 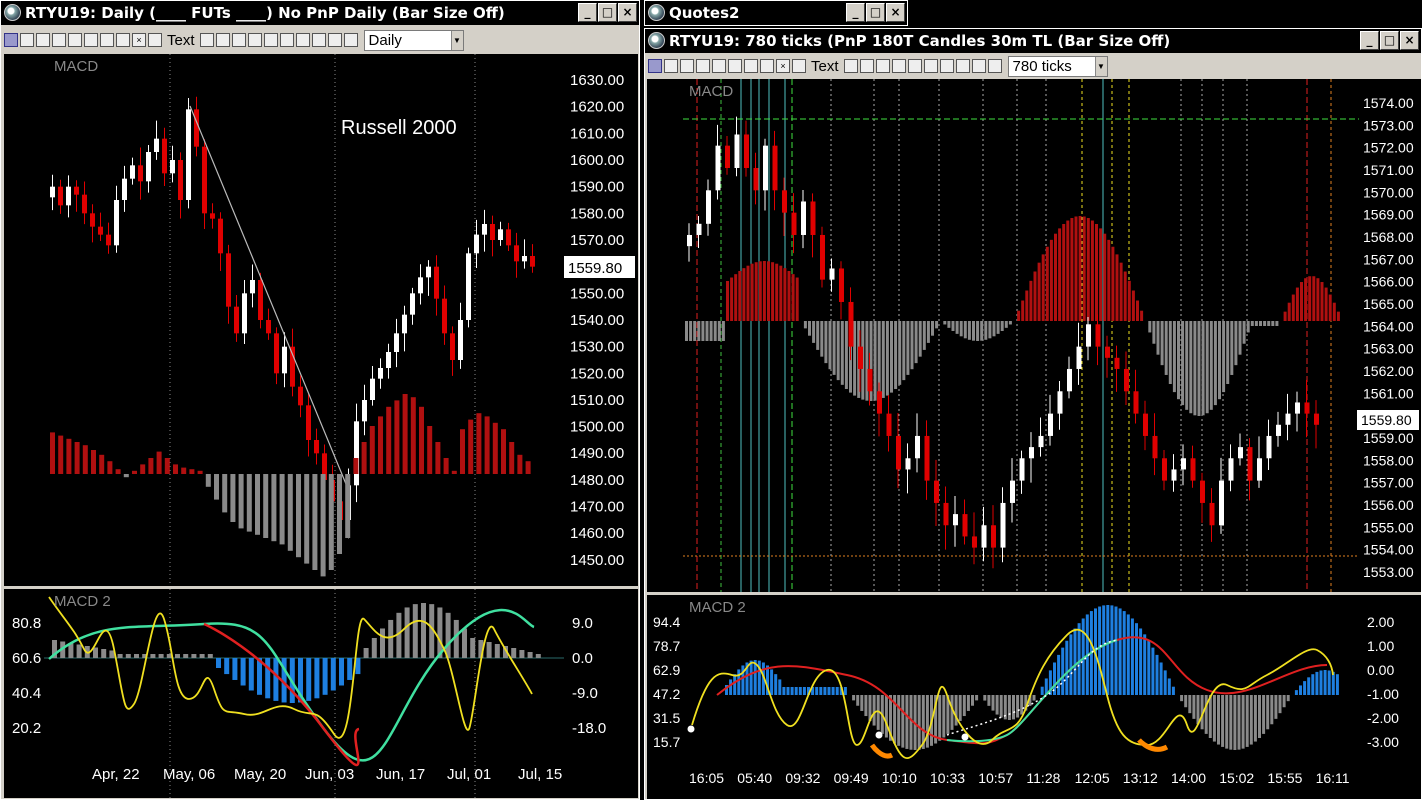 I want to click on macd2-label: MACD 2, so click(x=717, y=607).